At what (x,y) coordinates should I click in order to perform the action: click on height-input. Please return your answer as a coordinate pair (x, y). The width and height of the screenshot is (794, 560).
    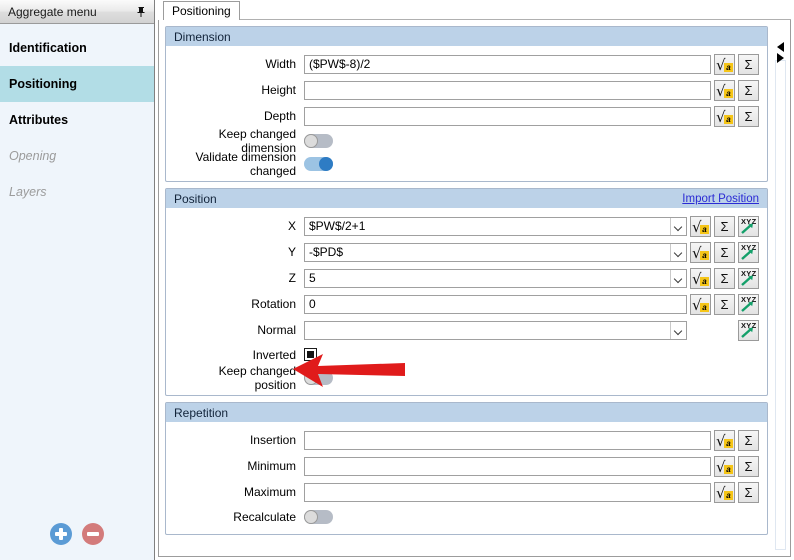
    Looking at the image, I should click on (507, 90).